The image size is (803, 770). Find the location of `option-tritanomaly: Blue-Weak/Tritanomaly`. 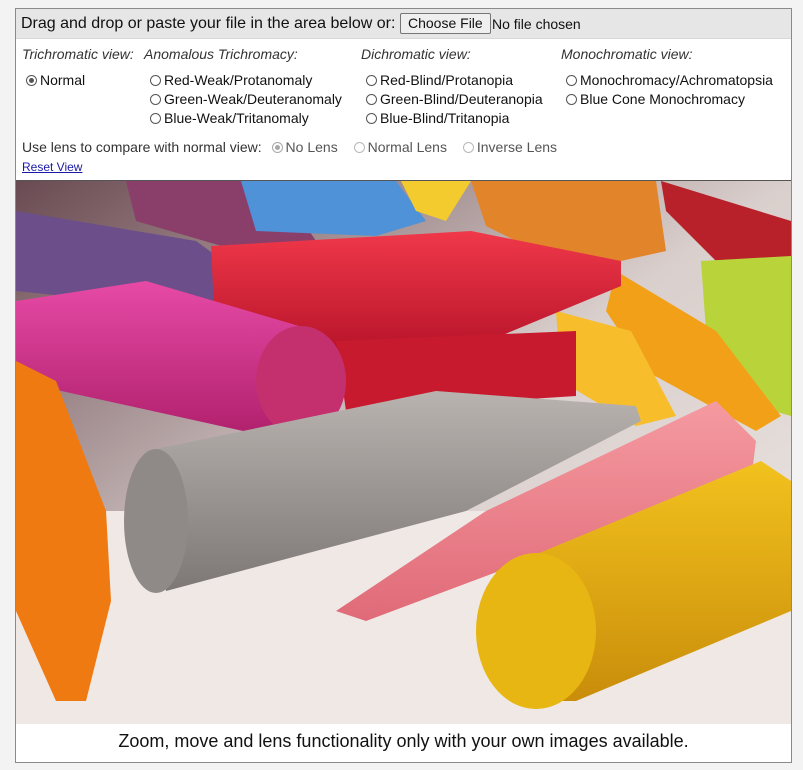

option-tritanomaly: Blue-Weak/Tritanomaly is located at coordinates (229, 118).